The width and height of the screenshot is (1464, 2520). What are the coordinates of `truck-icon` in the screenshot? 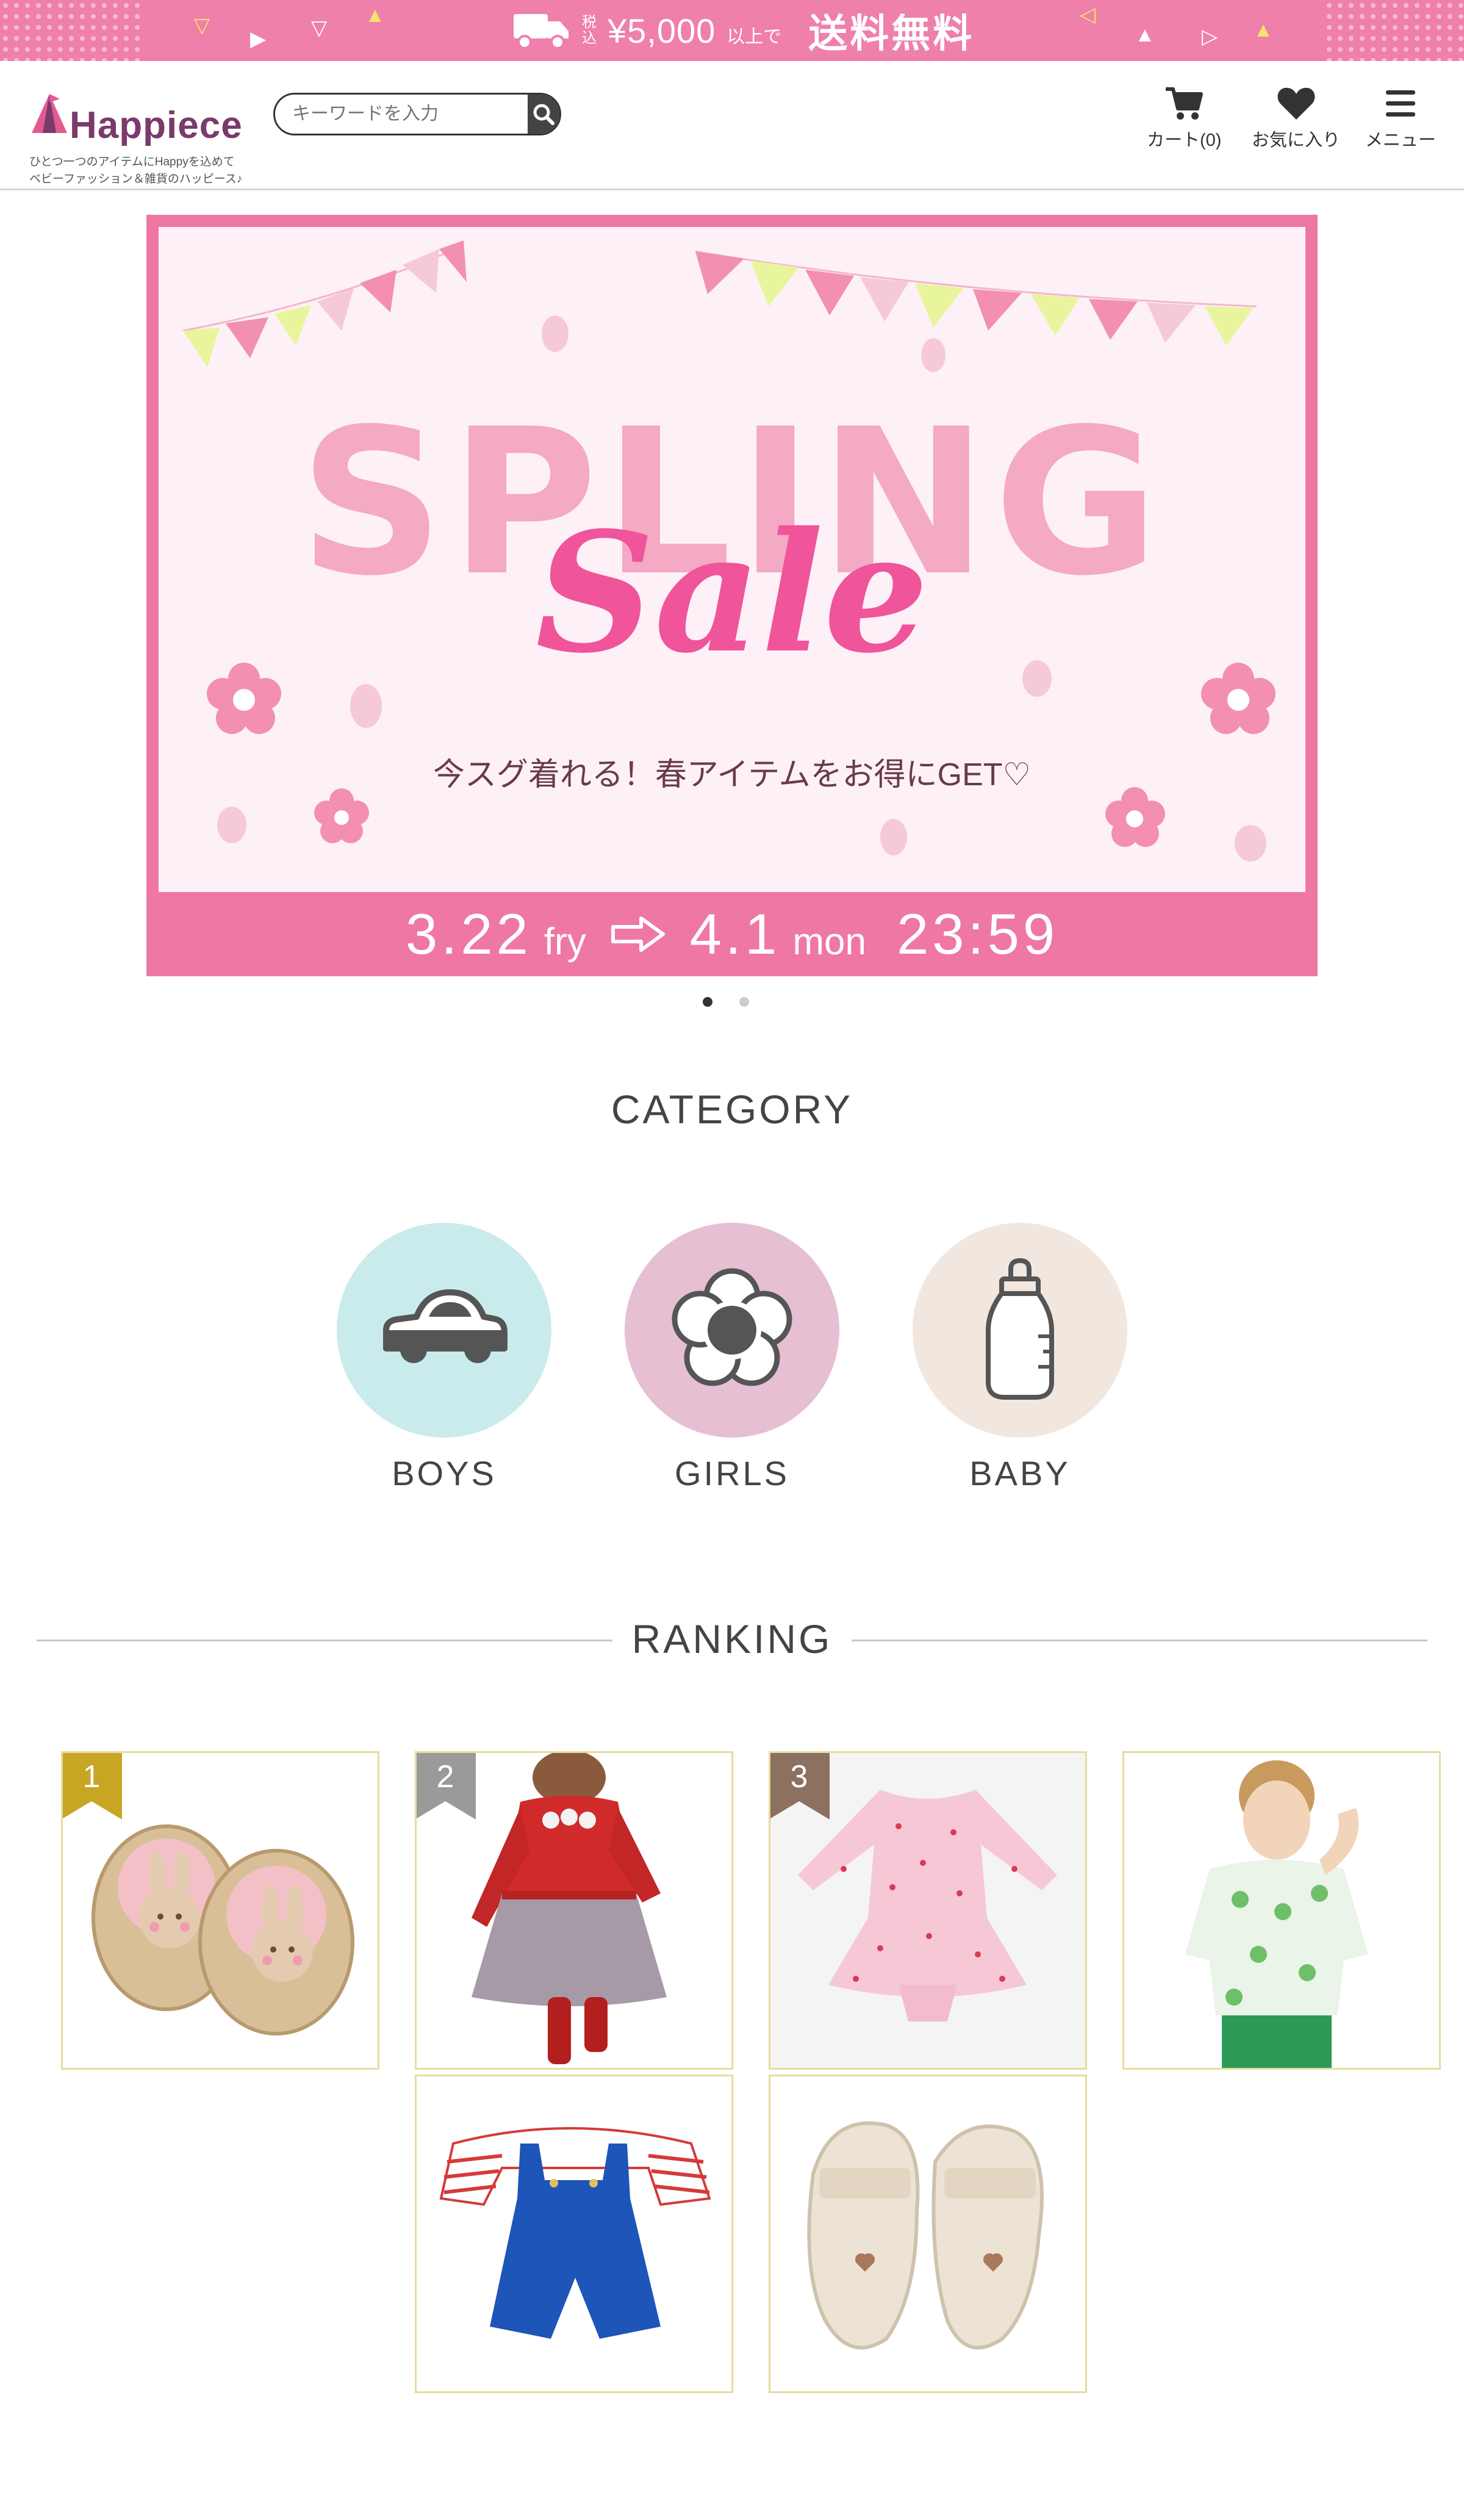 It's located at (541, 30).